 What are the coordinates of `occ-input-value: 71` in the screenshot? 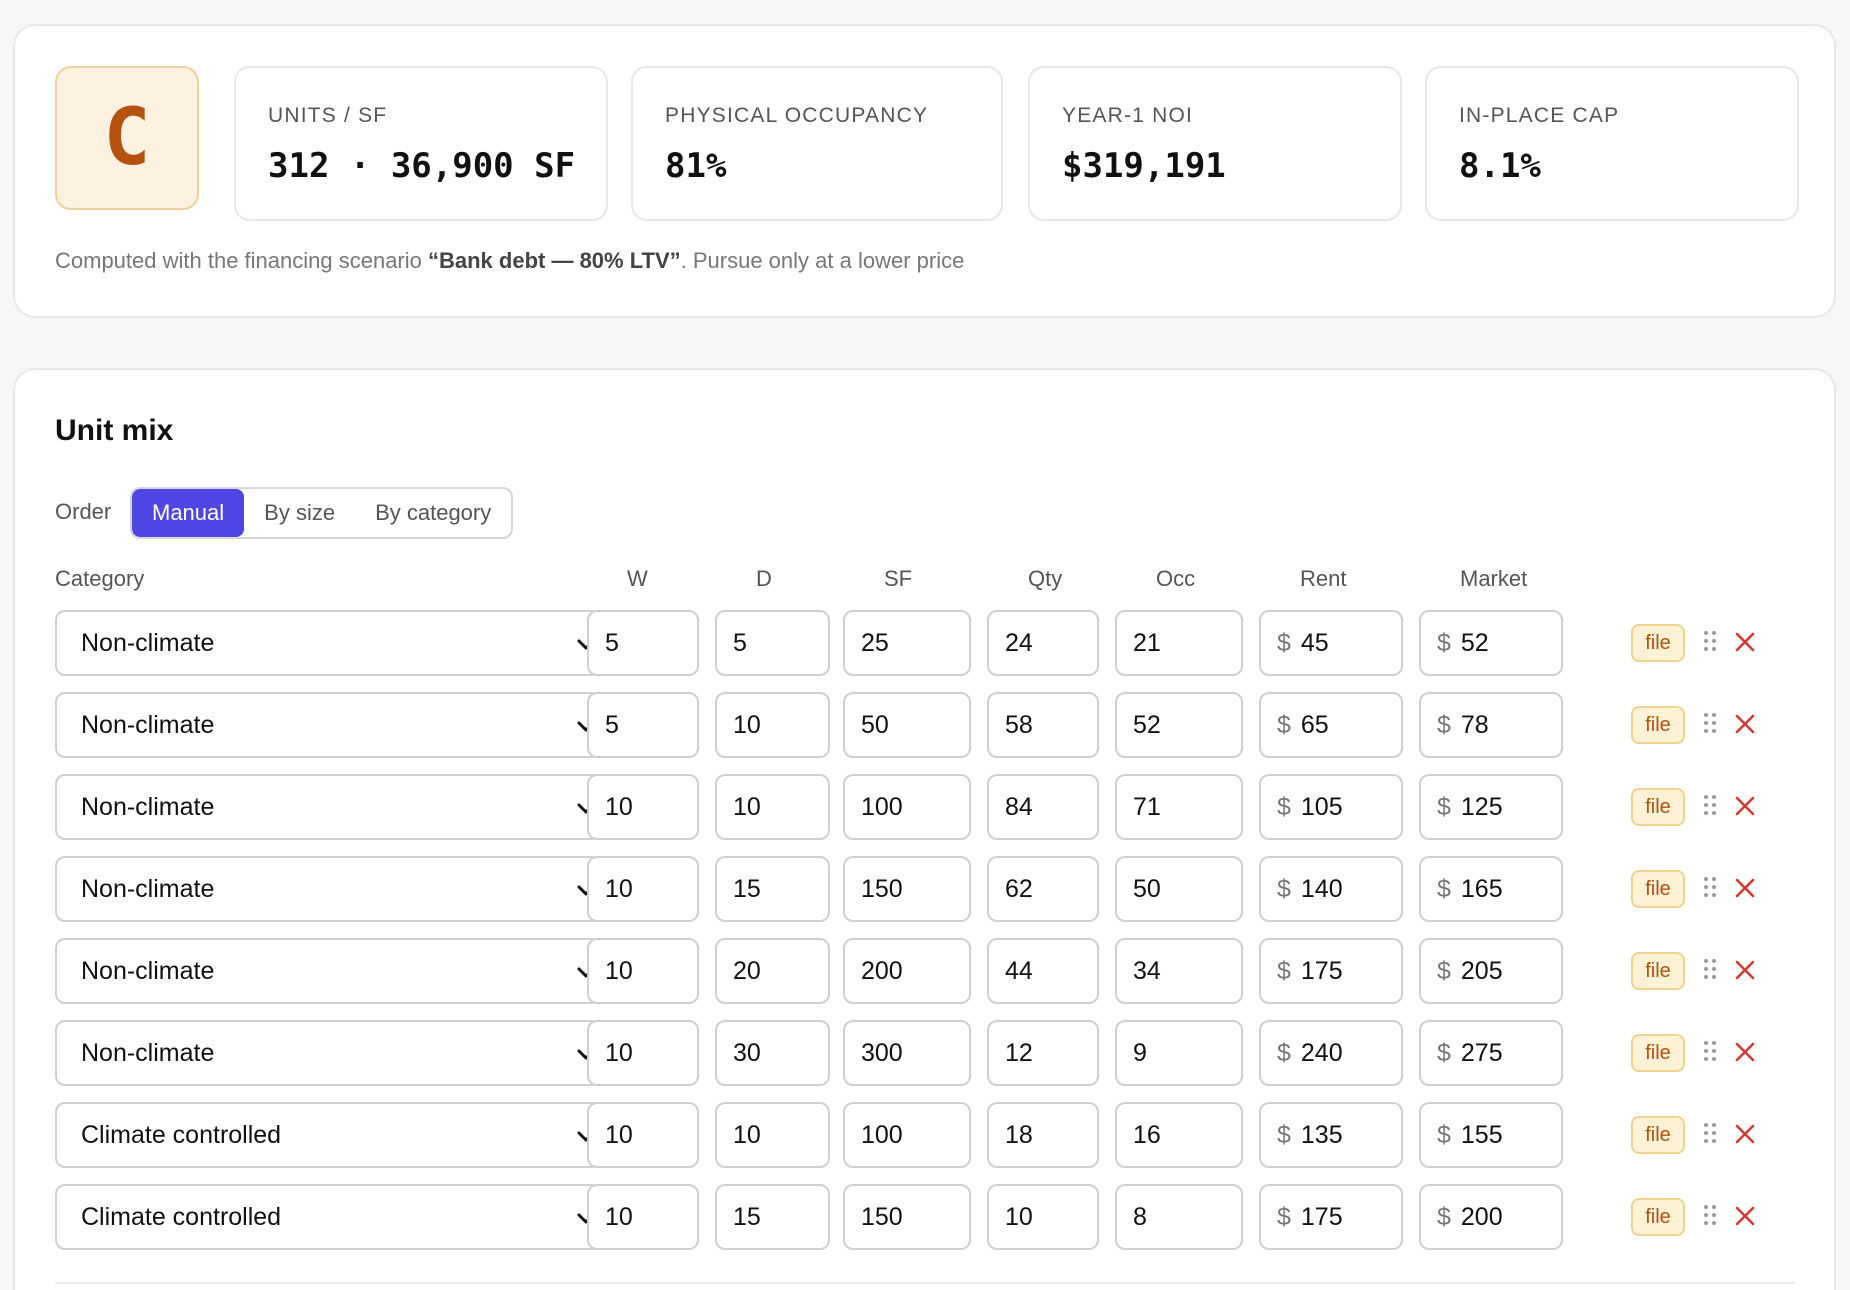 It's located at (1147, 806).